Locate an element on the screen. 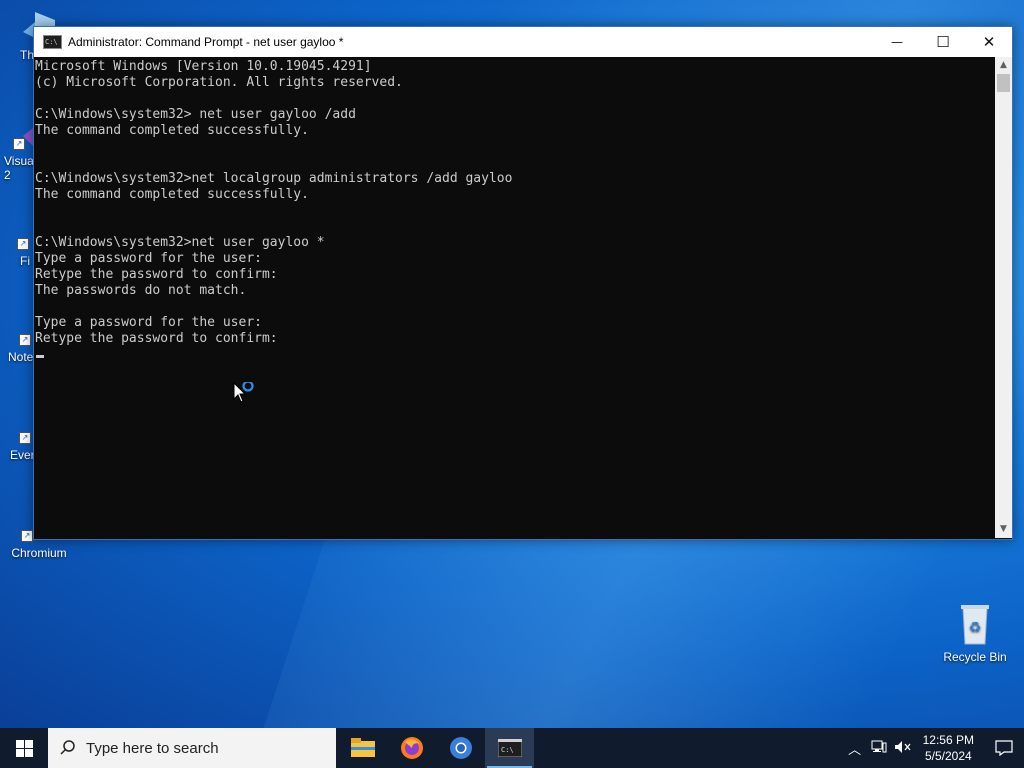  scroll-thumb is located at coordinates (1003, 83).